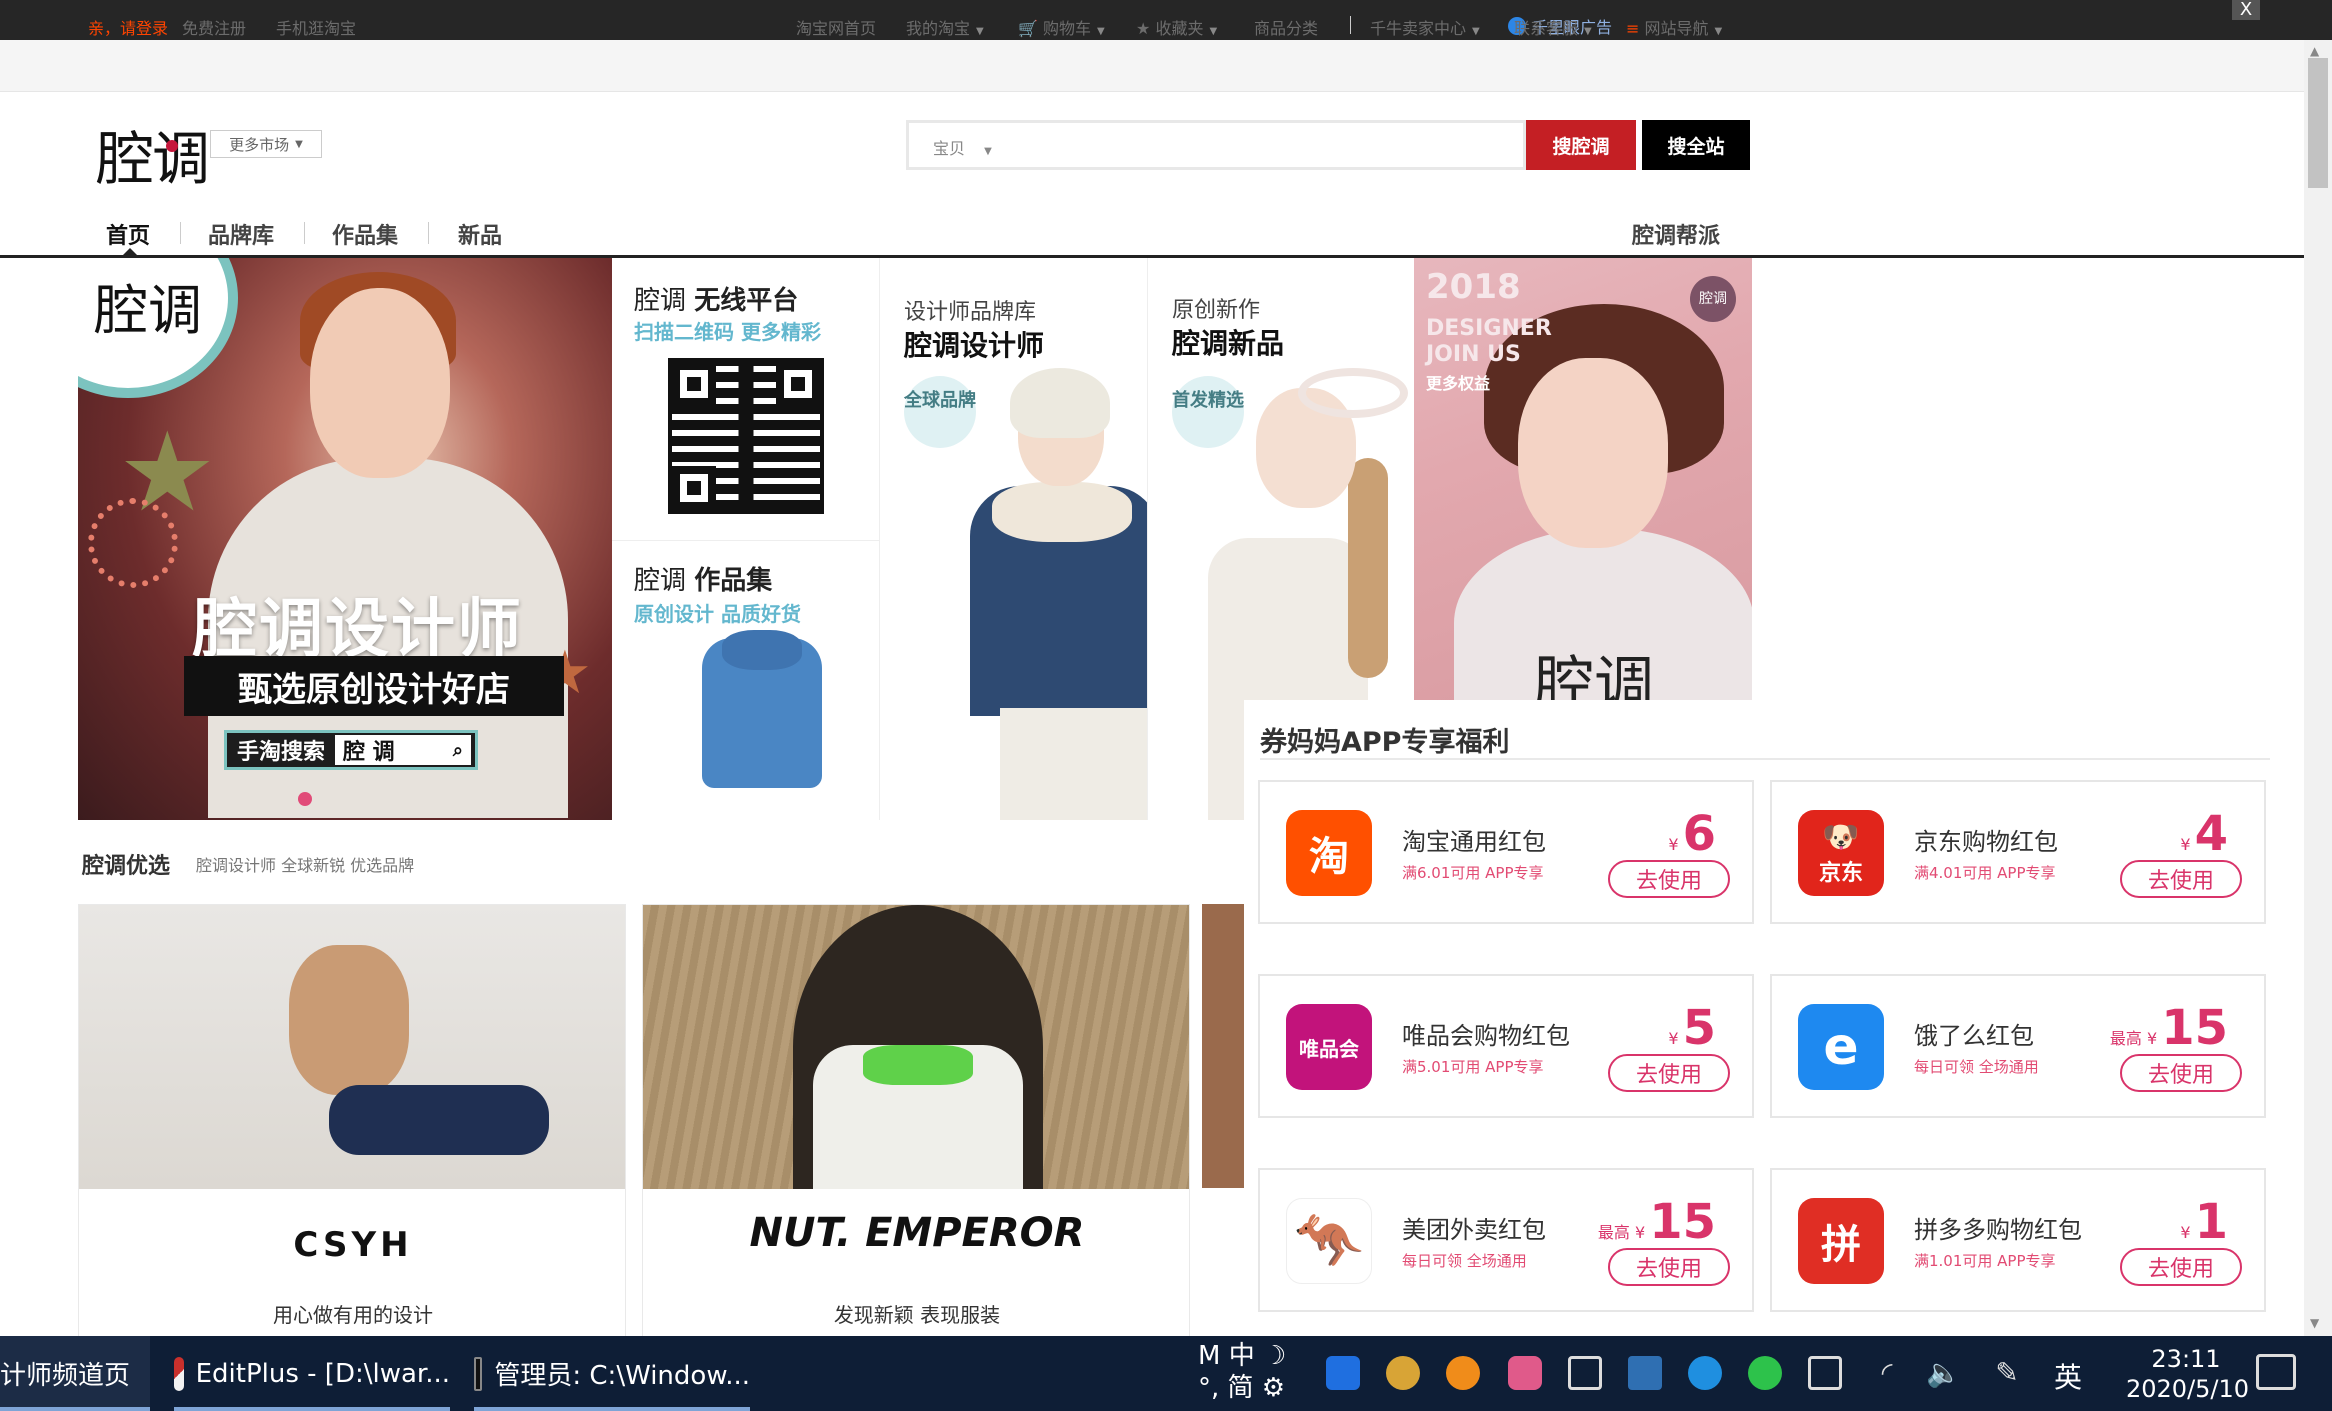 This screenshot has width=2332, height=1411. What do you see at coordinates (214, 27) in the screenshot?
I see `register-link: 免费注册` at bounding box center [214, 27].